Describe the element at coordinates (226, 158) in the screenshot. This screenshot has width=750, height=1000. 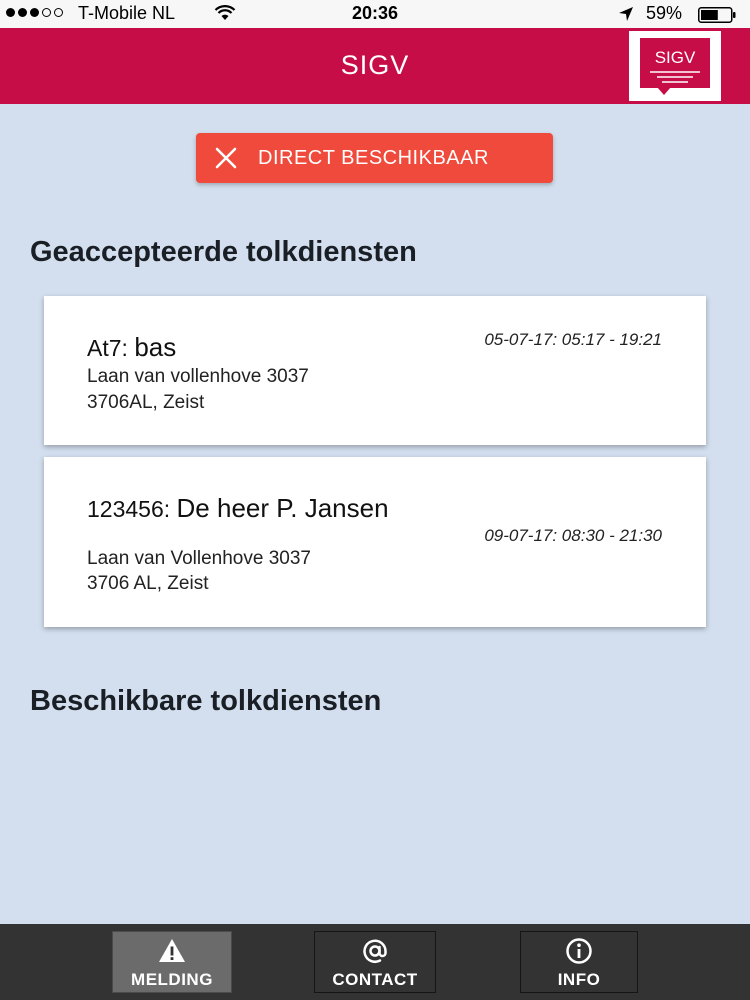
I see `close-icon` at that location.